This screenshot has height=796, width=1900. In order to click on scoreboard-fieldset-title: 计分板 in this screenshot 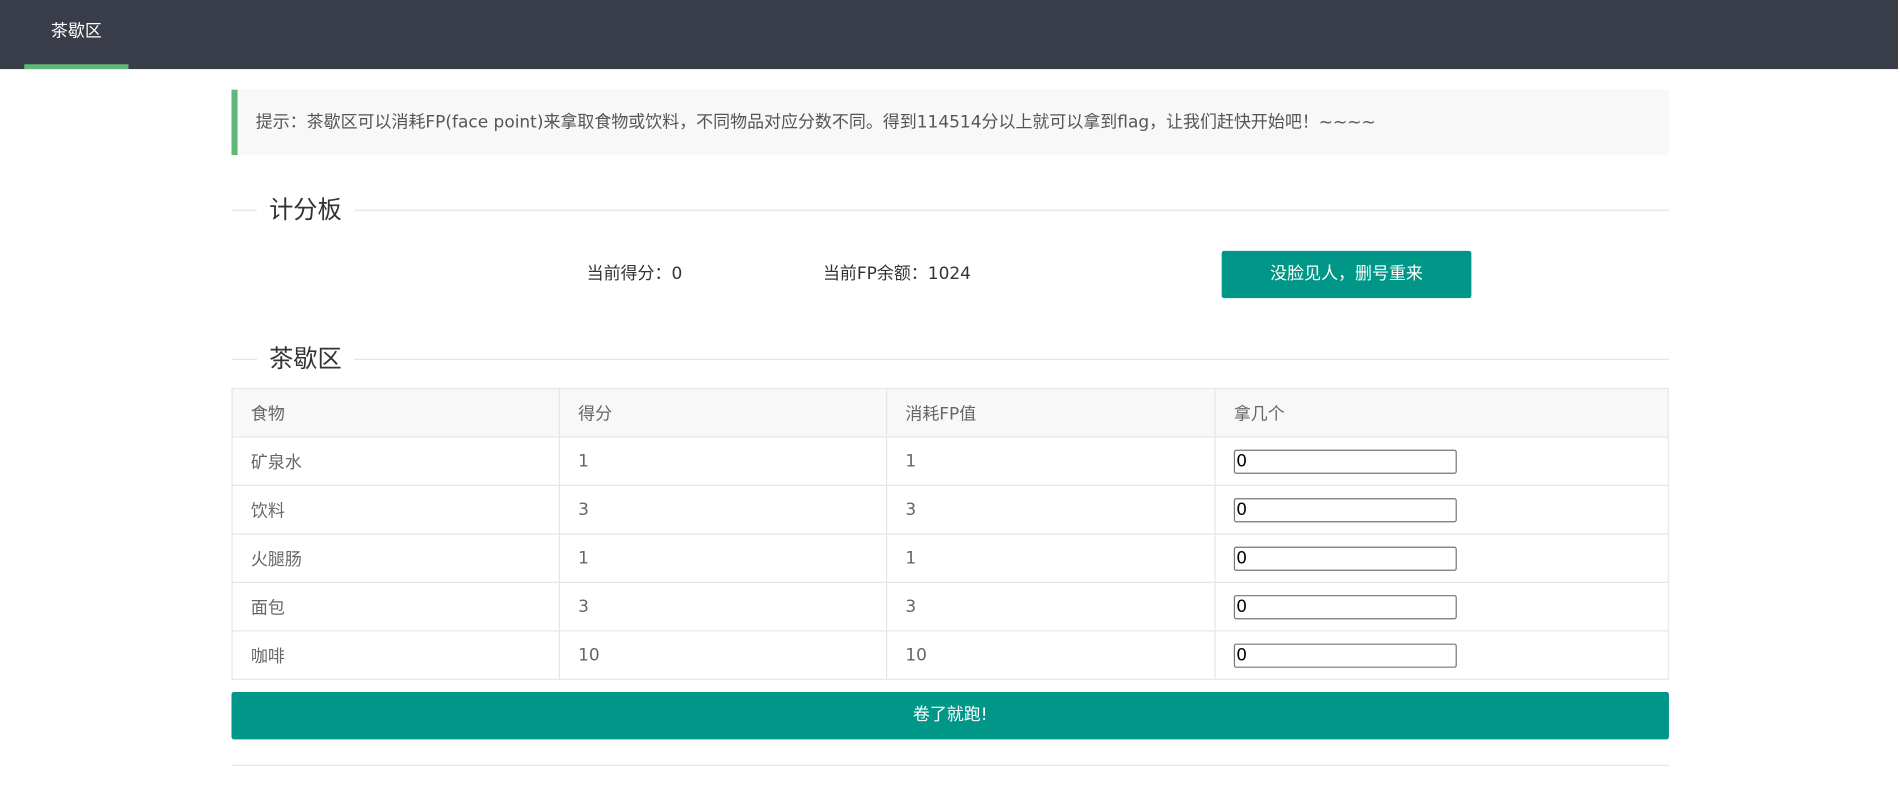, I will do `click(950, 210)`.